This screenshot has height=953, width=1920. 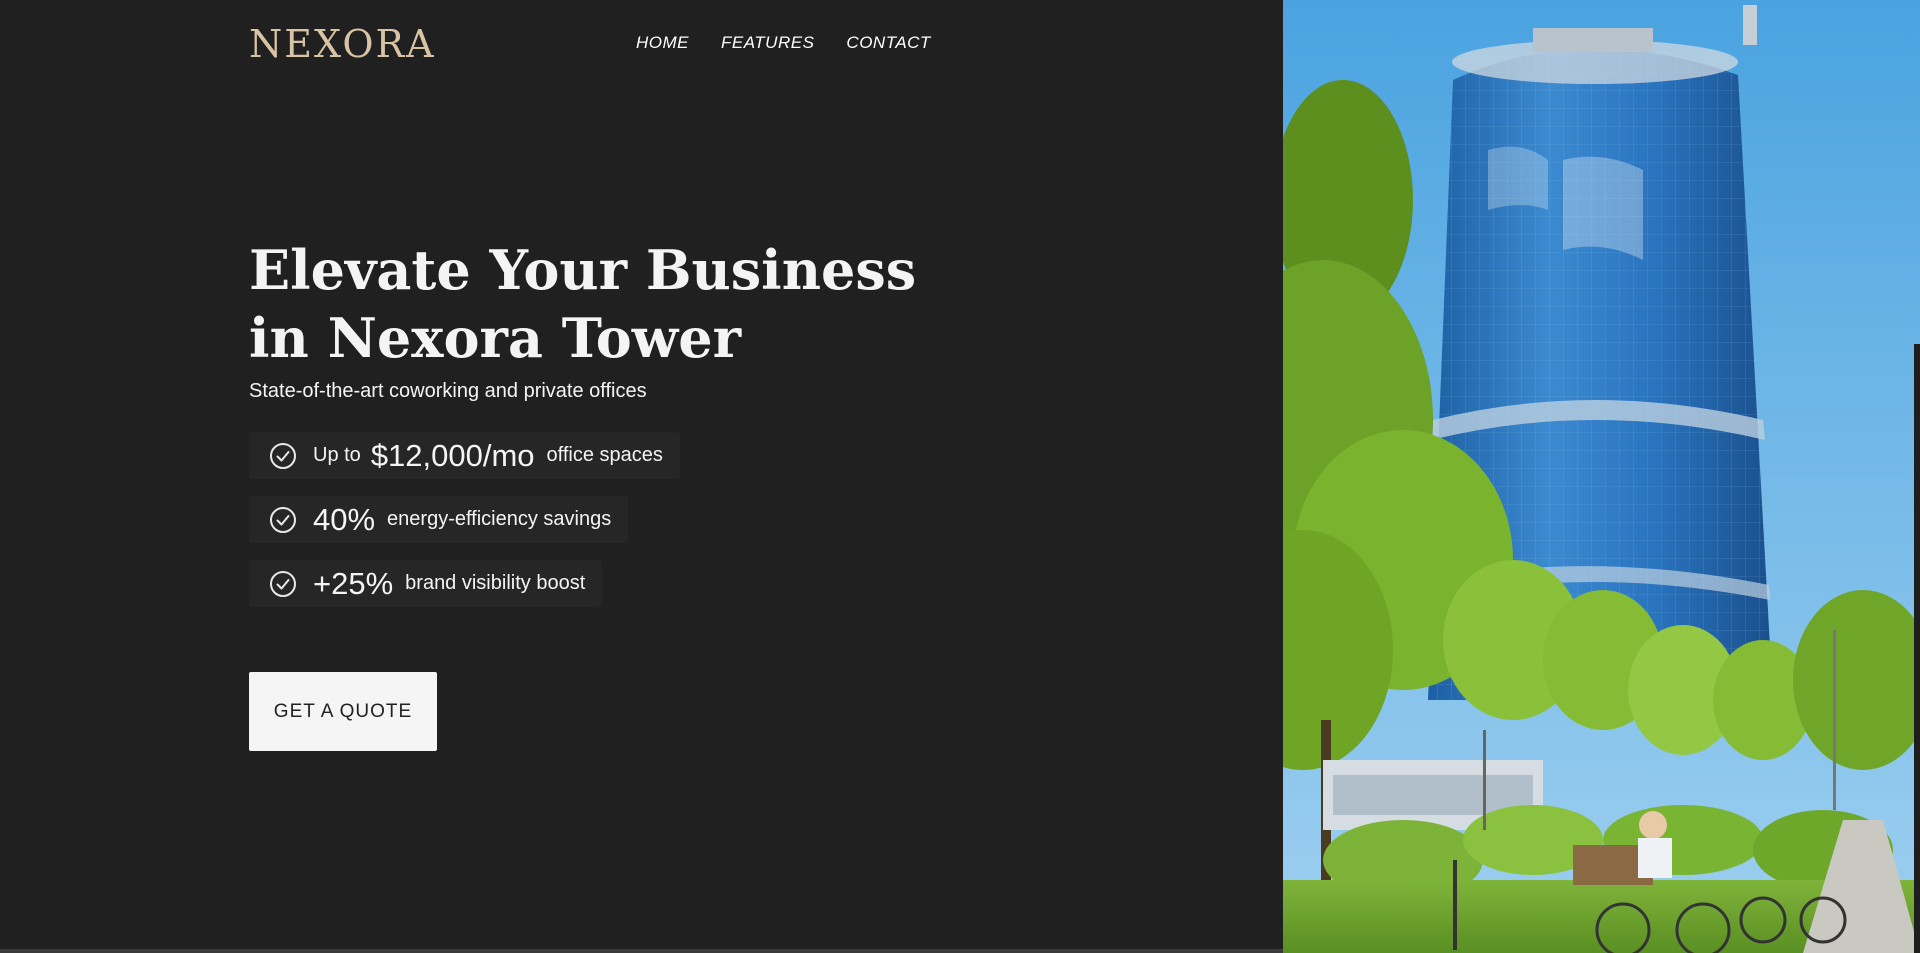 What do you see at coordinates (888, 43) in the screenshot?
I see `nav-contact: CONTACT` at bounding box center [888, 43].